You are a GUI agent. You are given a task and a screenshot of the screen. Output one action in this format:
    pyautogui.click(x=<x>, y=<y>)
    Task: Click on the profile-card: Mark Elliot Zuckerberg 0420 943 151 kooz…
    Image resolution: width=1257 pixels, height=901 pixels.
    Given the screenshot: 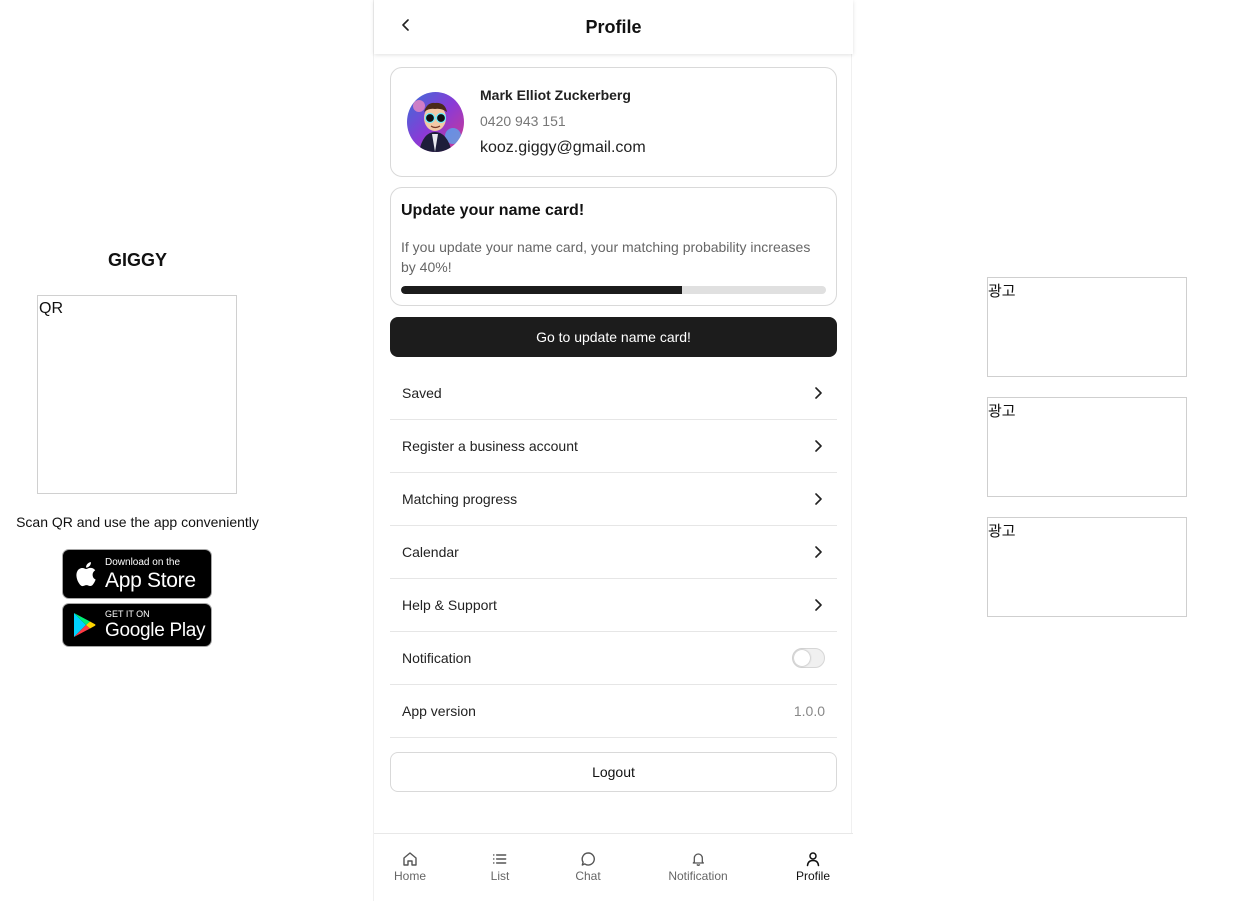 What is the action you would take?
    pyautogui.click(x=613, y=122)
    